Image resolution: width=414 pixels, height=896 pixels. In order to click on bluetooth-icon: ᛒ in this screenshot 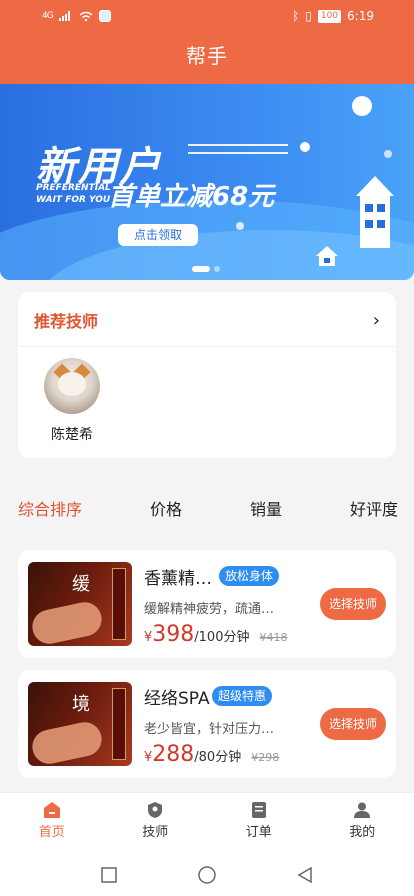, I will do `click(296, 16)`.